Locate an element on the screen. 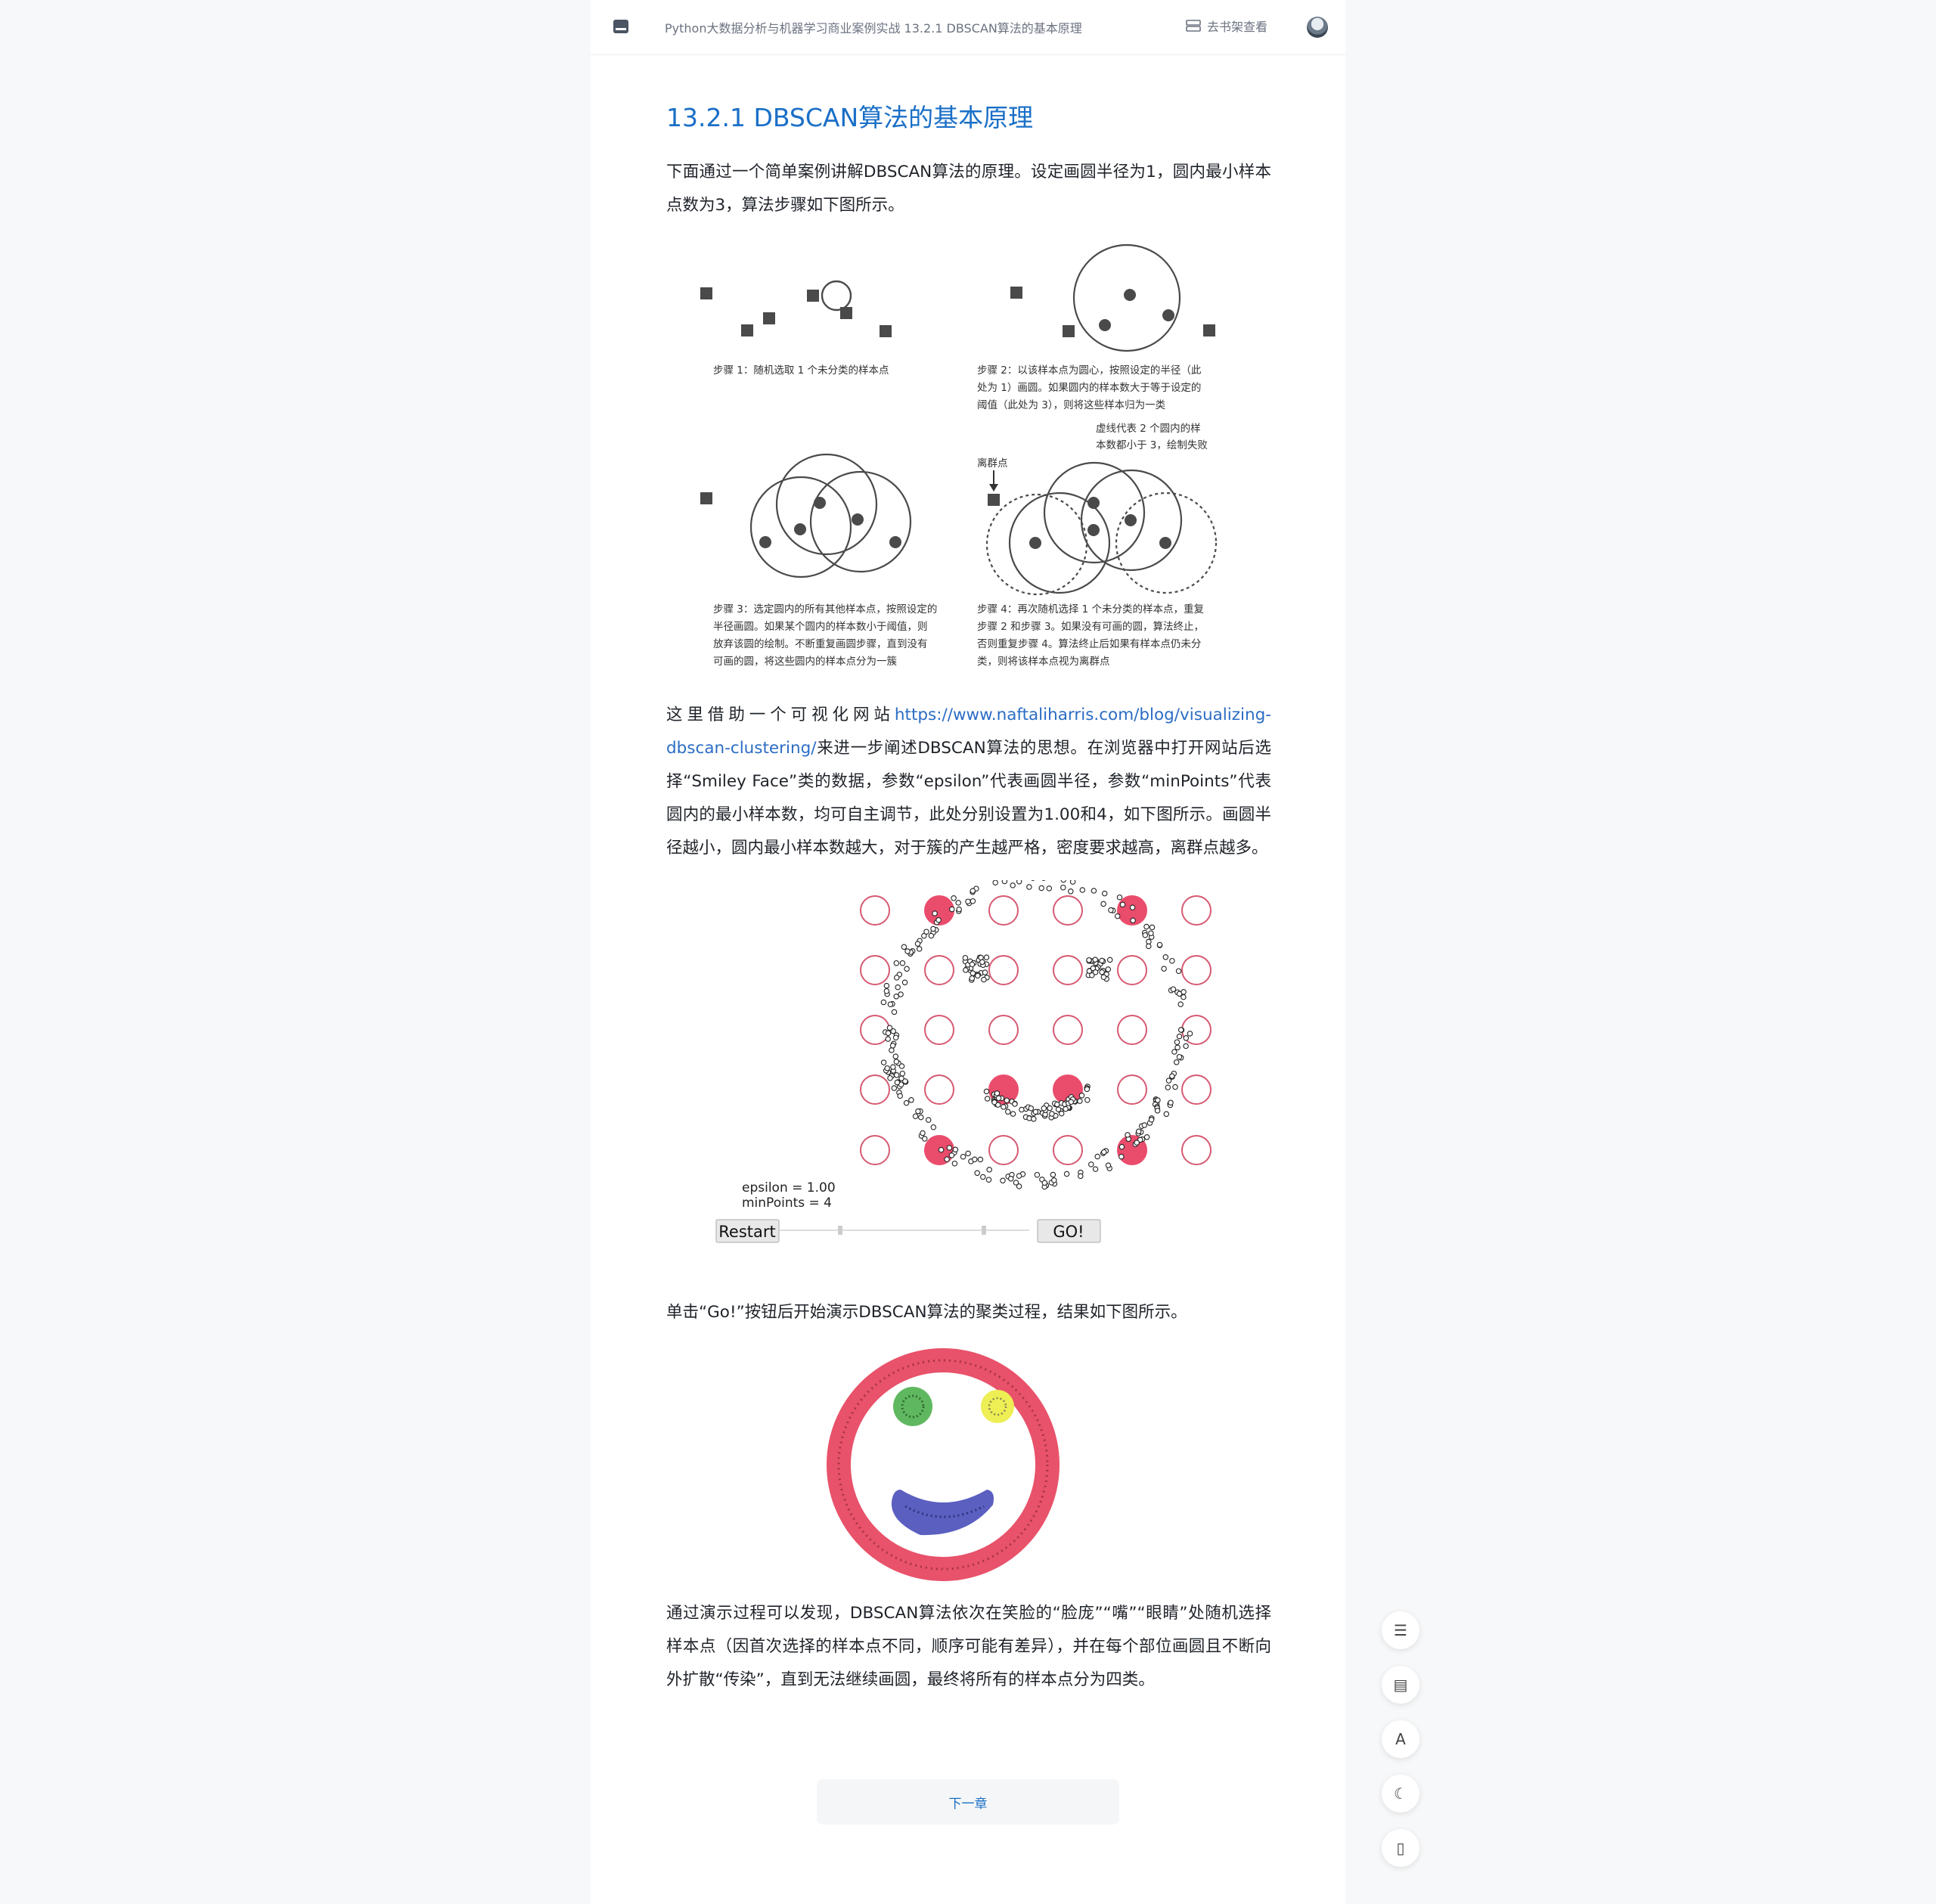 This screenshot has height=1904, width=1936. toc-icon: ☰ is located at coordinates (1400, 1630).